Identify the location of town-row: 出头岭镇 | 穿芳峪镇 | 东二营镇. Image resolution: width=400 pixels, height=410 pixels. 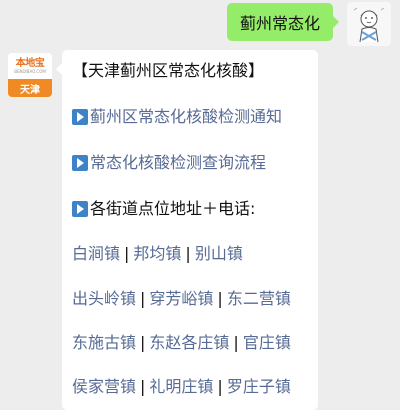
(181, 299).